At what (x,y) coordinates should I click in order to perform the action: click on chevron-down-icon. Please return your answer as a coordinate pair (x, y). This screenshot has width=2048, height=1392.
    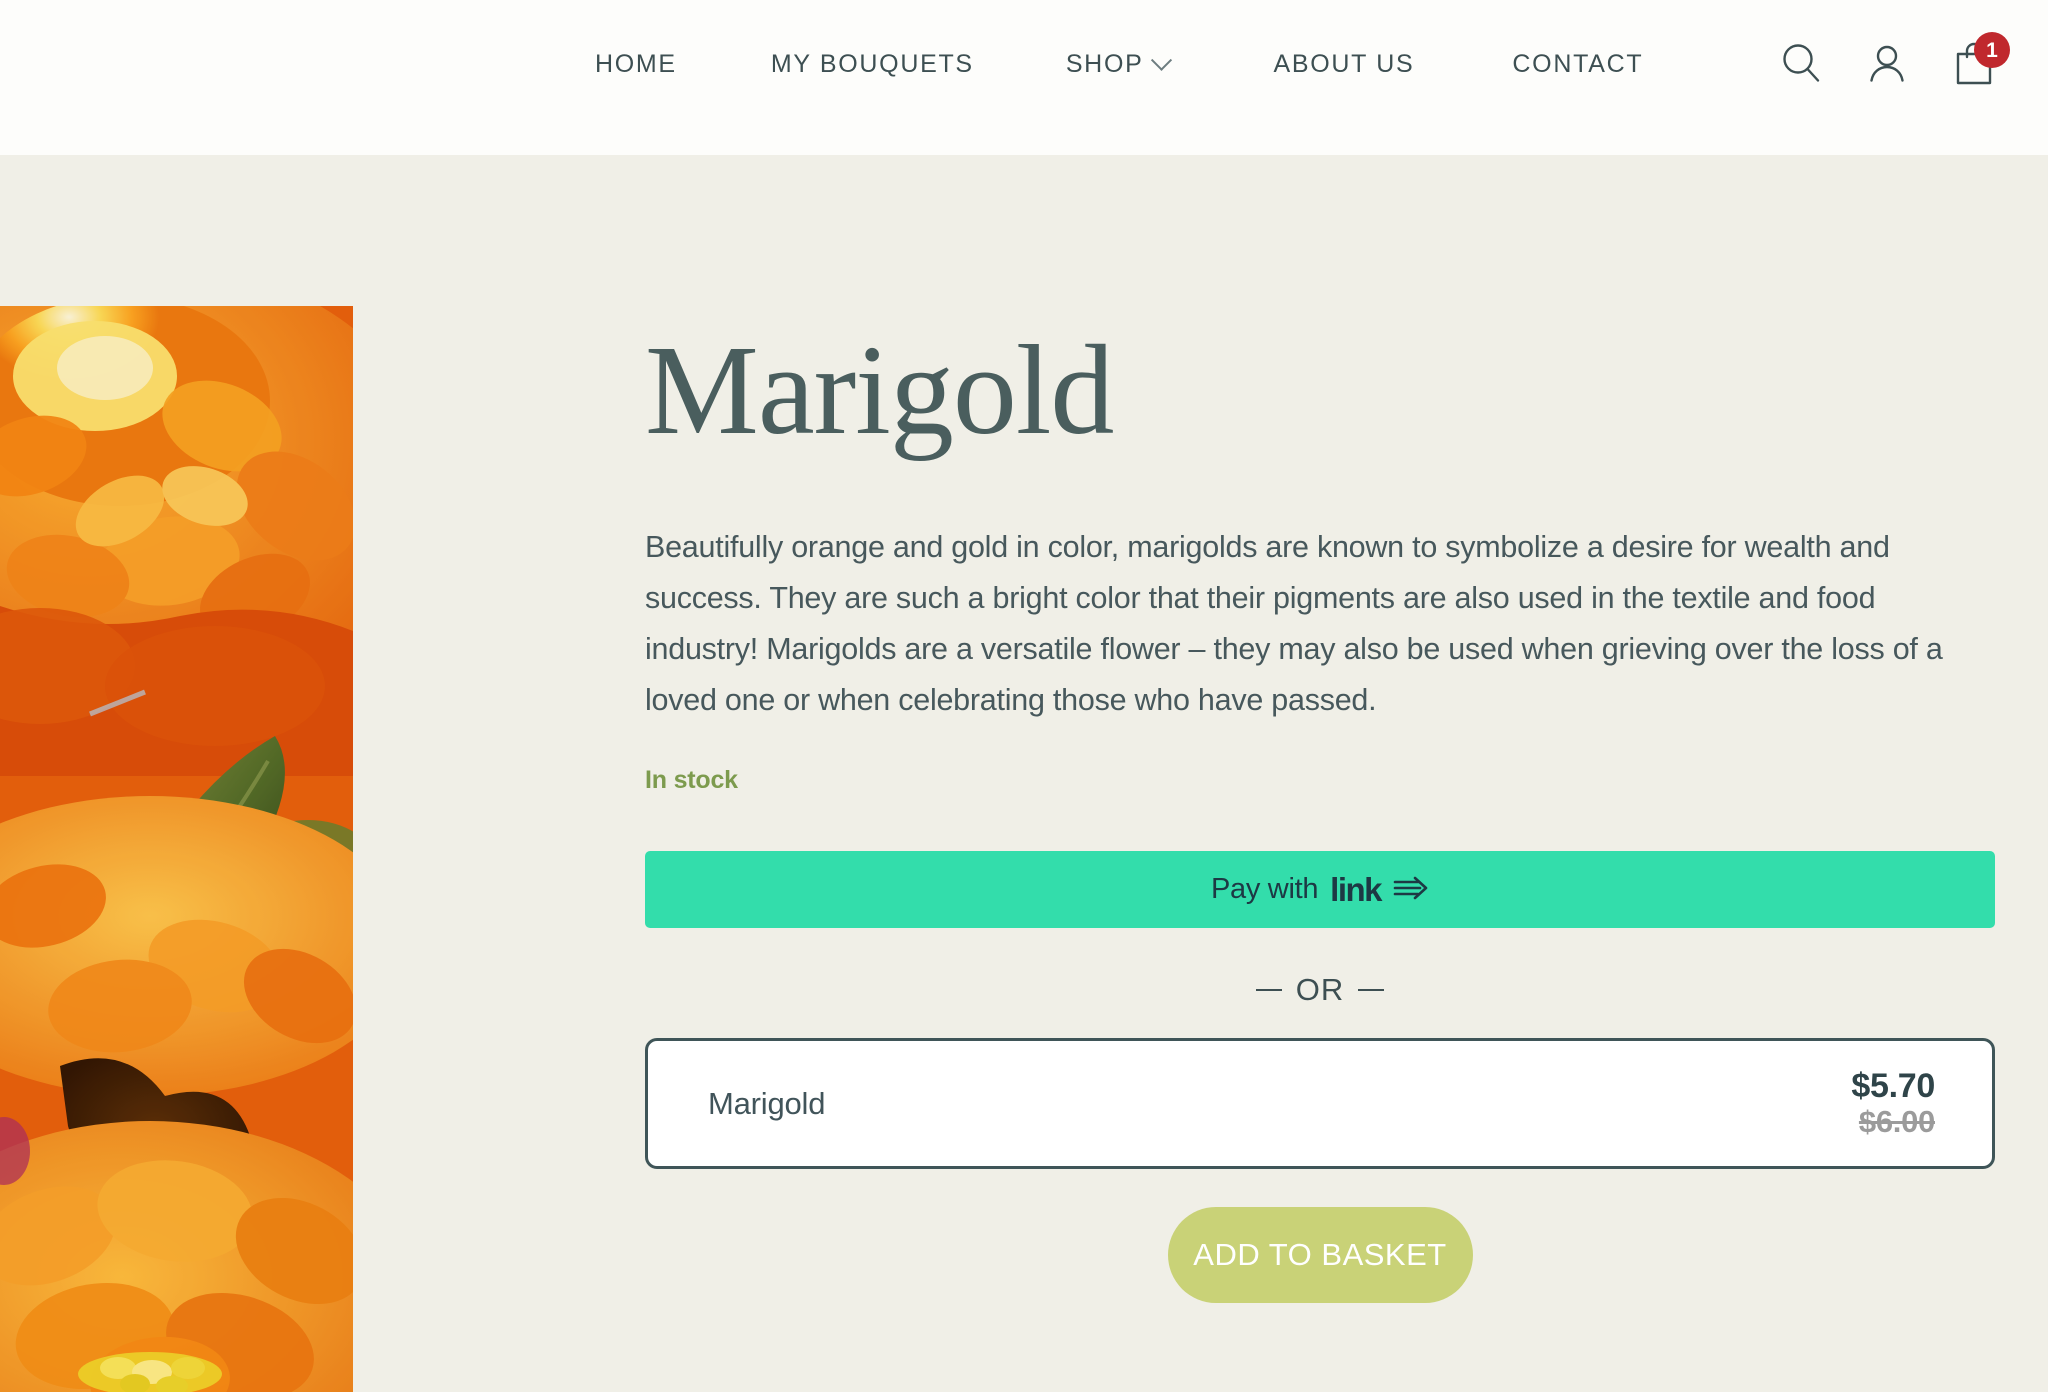
    Looking at the image, I should click on (1162, 60).